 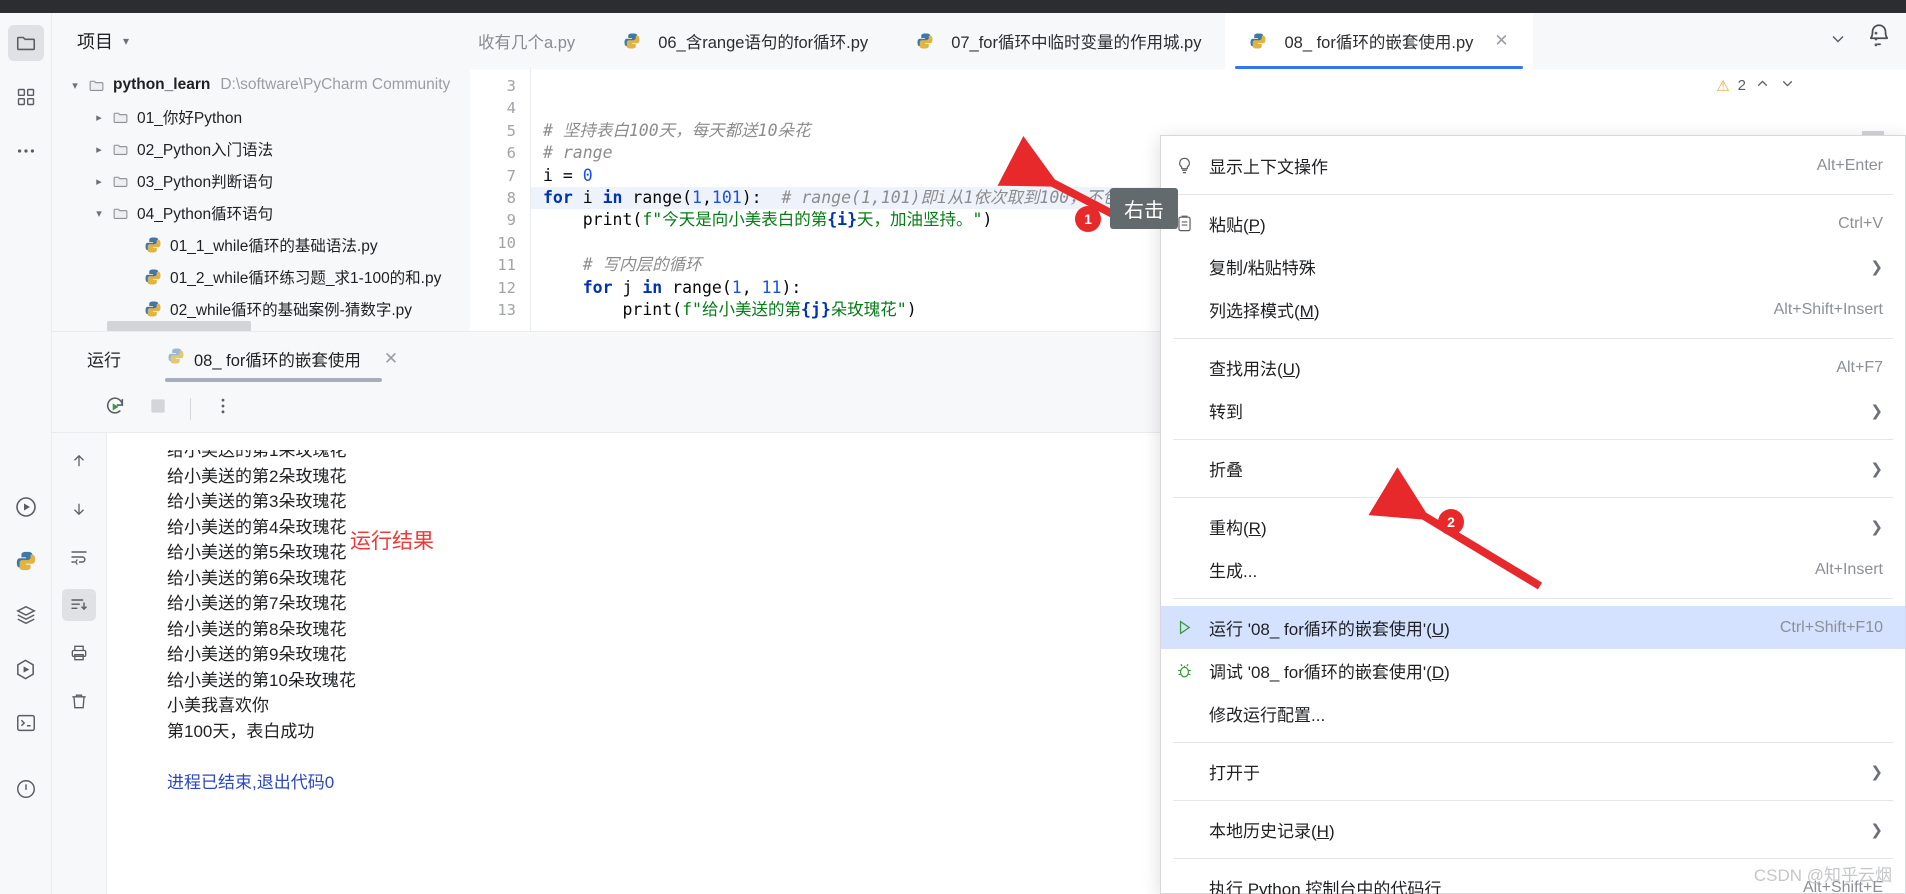 What do you see at coordinates (735, 220) in the screenshot?
I see `code-token: f"今天是向小美表白的第` at bounding box center [735, 220].